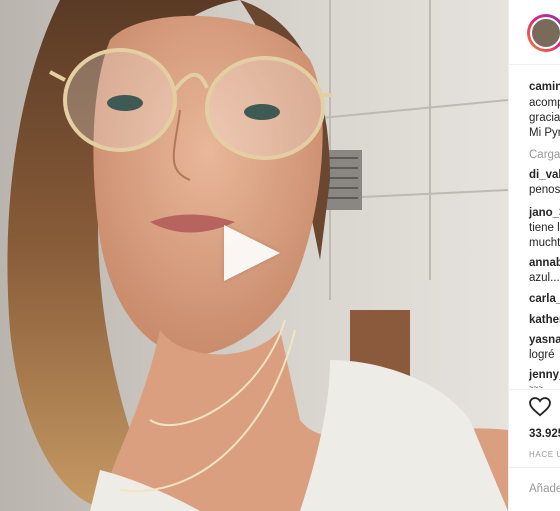  What do you see at coordinates (544, 340) in the screenshot?
I see `comment-username: yasna` at bounding box center [544, 340].